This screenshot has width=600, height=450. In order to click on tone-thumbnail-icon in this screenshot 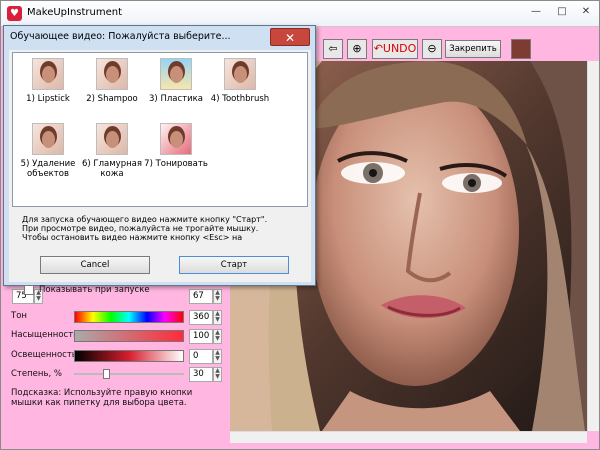, I will do `click(176, 139)`.